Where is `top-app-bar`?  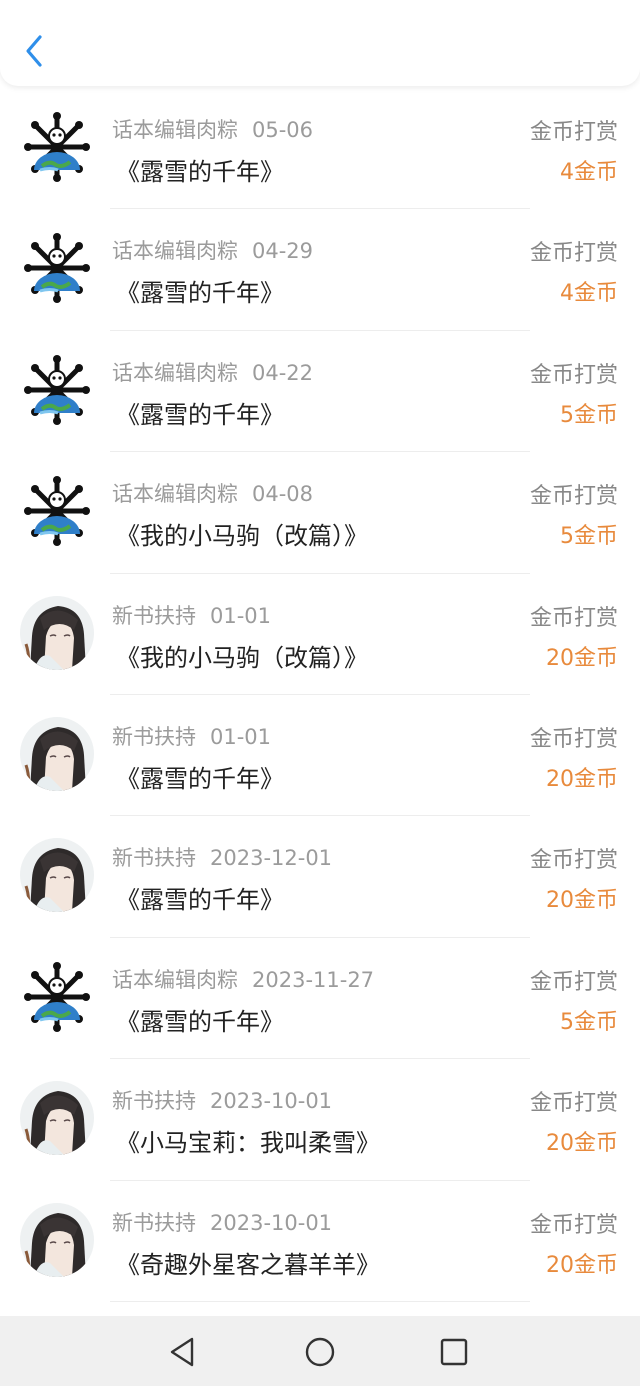
top-app-bar is located at coordinates (320, 43).